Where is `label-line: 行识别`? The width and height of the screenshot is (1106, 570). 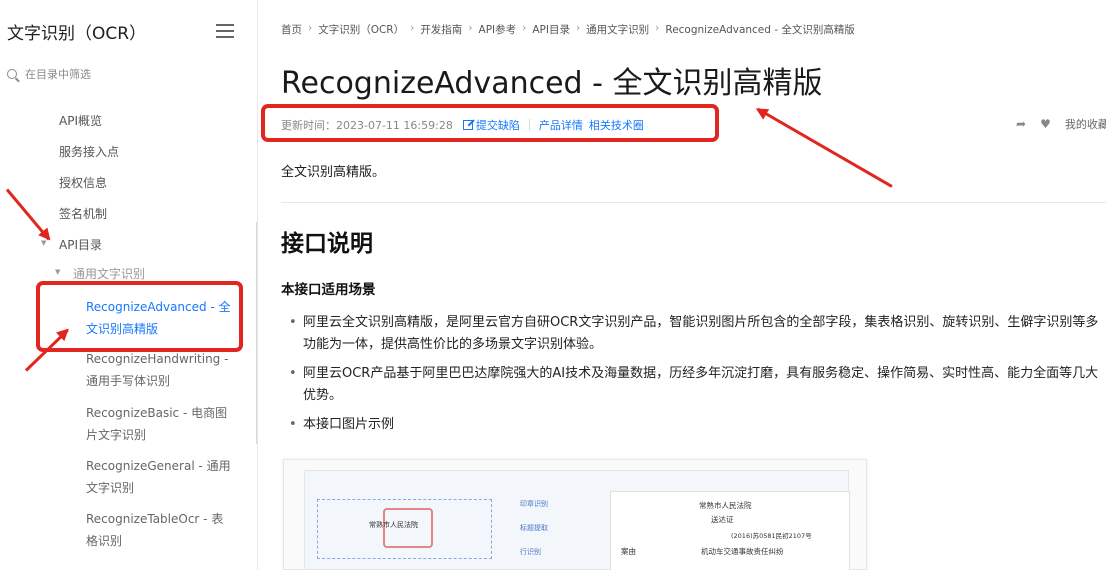
label-line: 行识别 is located at coordinates (530, 552).